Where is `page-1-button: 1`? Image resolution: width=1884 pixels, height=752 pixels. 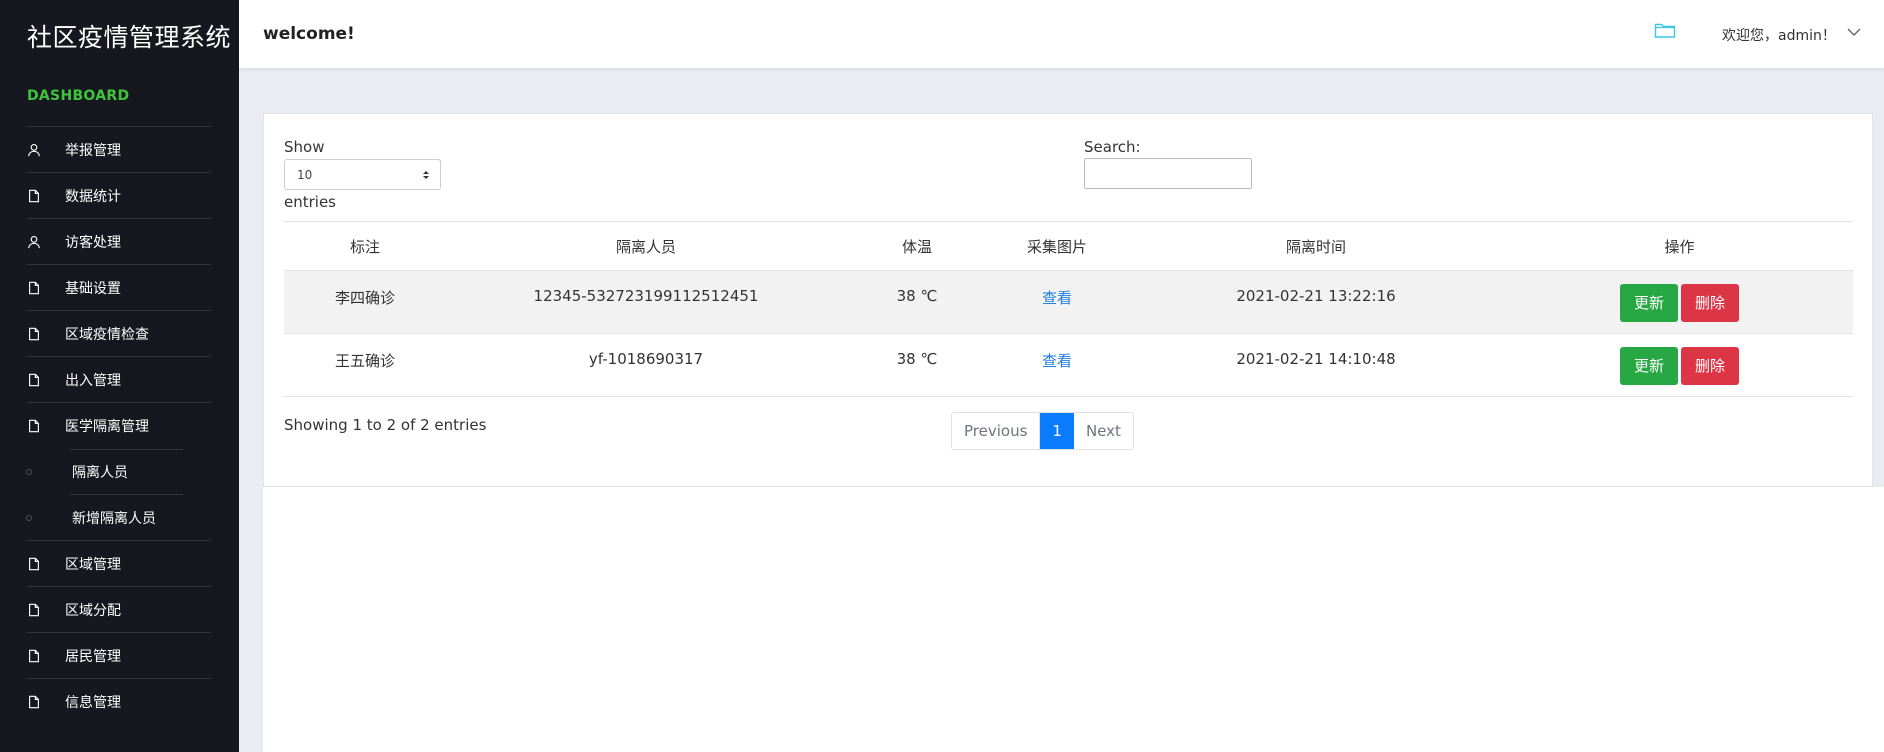 page-1-button: 1 is located at coordinates (1057, 431).